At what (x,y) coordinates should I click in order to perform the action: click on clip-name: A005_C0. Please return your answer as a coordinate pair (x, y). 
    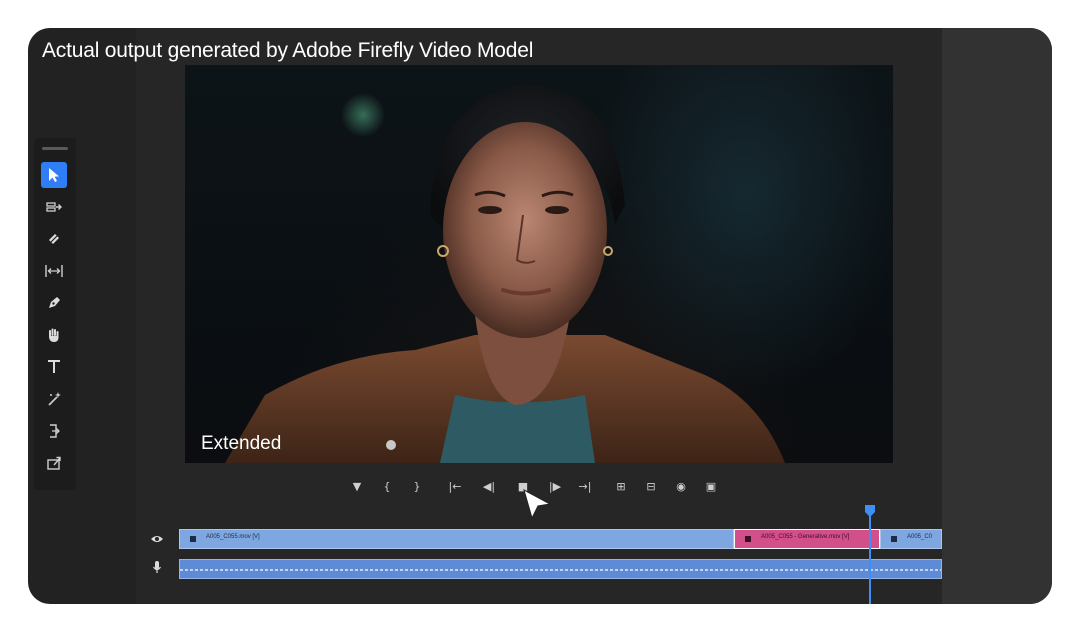
    Looking at the image, I should click on (920, 537).